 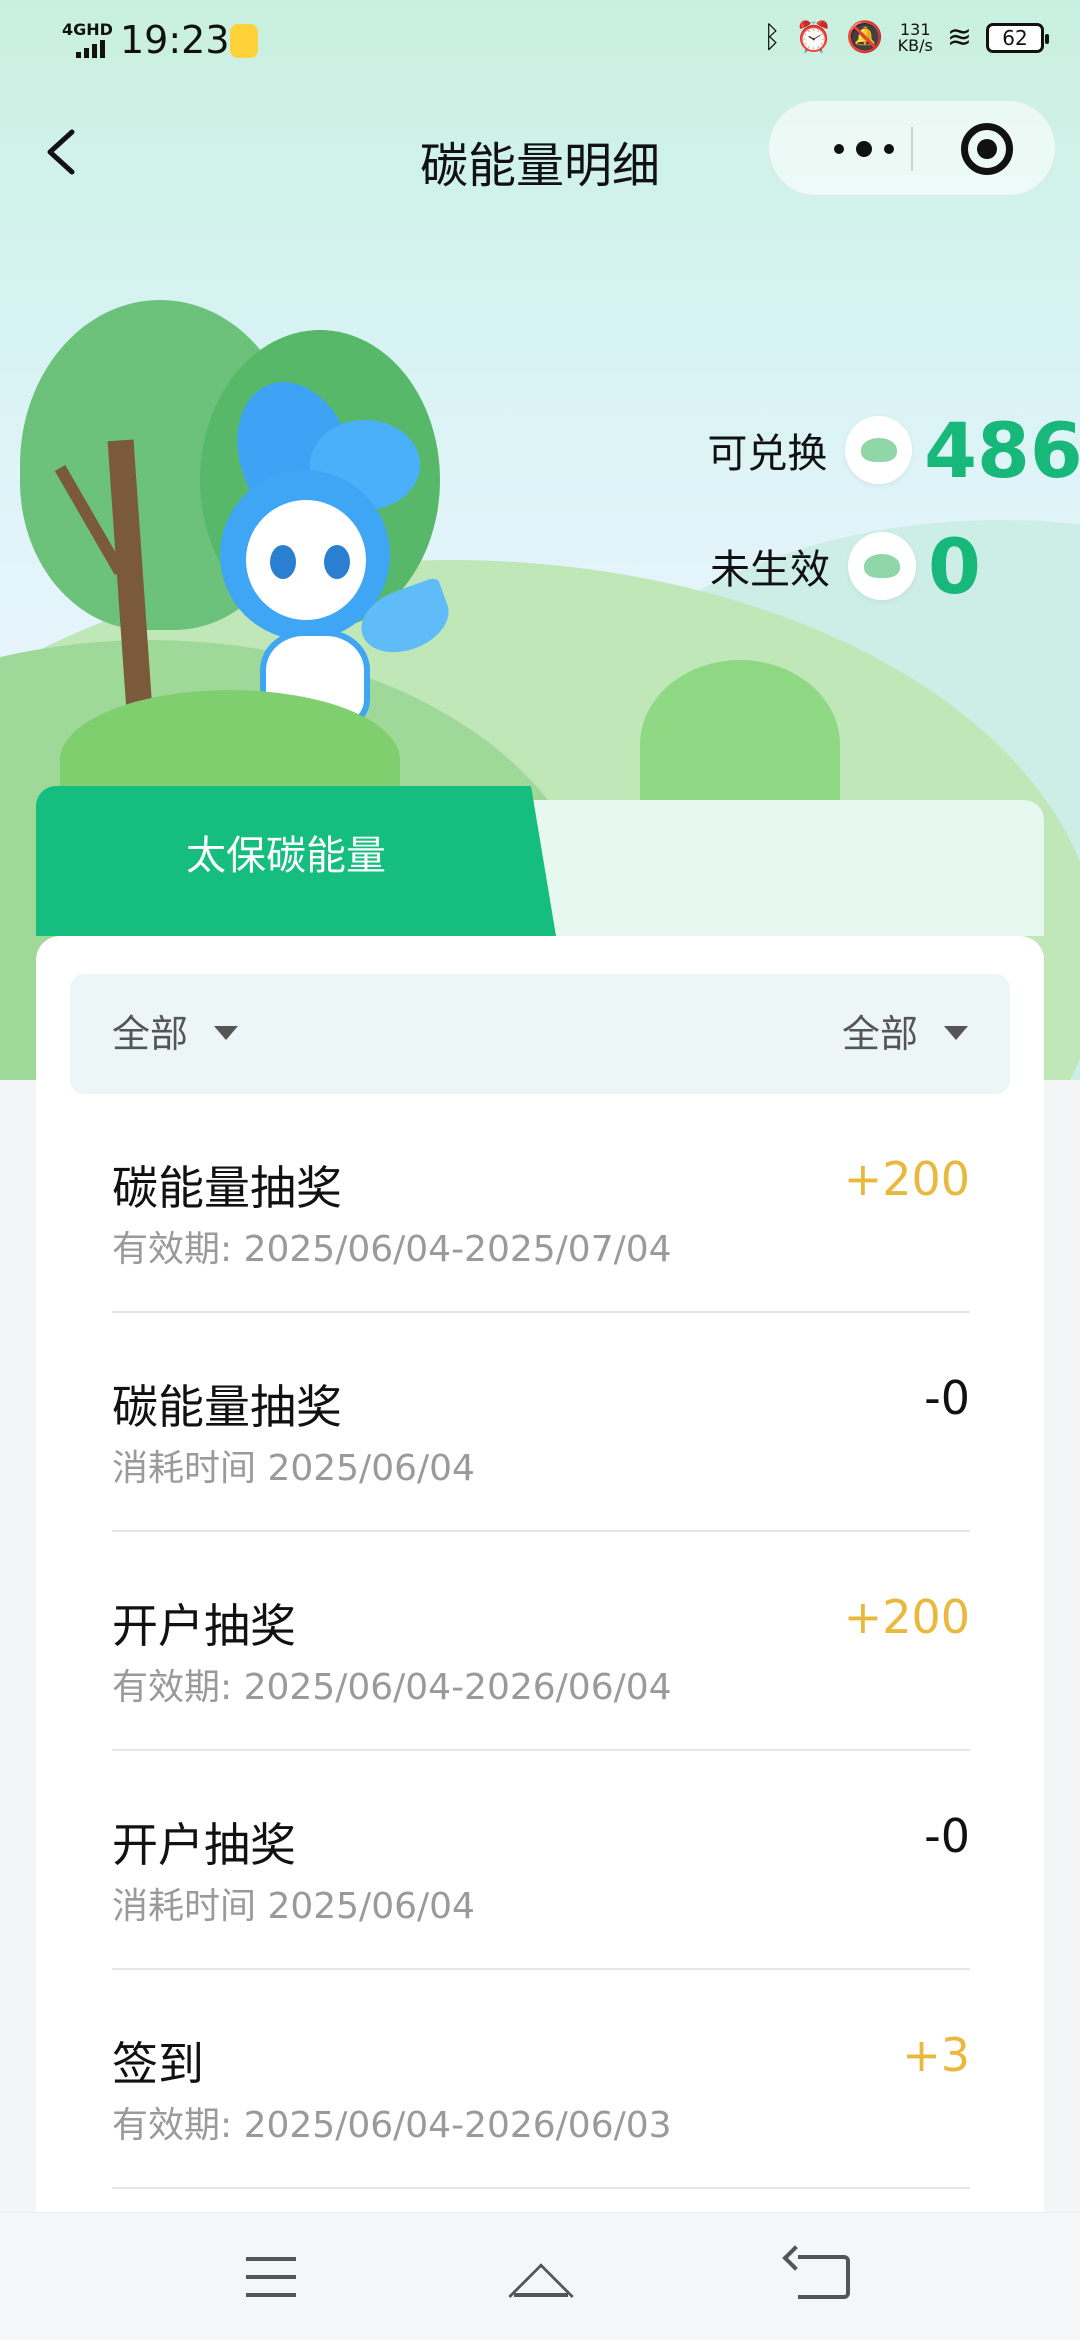 I want to click on wifi-icon: ≋, so click(x=959, y=37).